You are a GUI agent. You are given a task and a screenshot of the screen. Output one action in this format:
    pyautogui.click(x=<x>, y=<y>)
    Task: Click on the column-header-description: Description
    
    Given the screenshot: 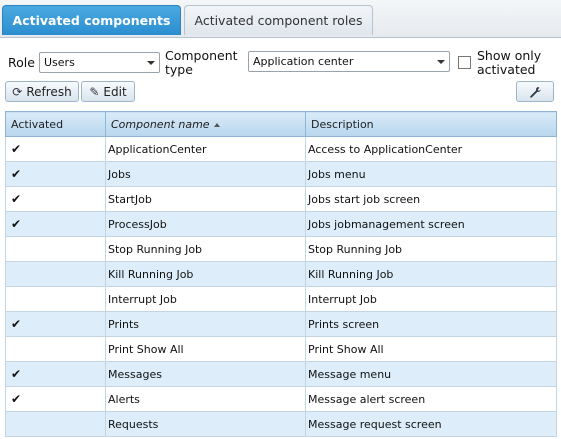 What is the action you would take?
    pyautogui.click(x=431, y=124)
    